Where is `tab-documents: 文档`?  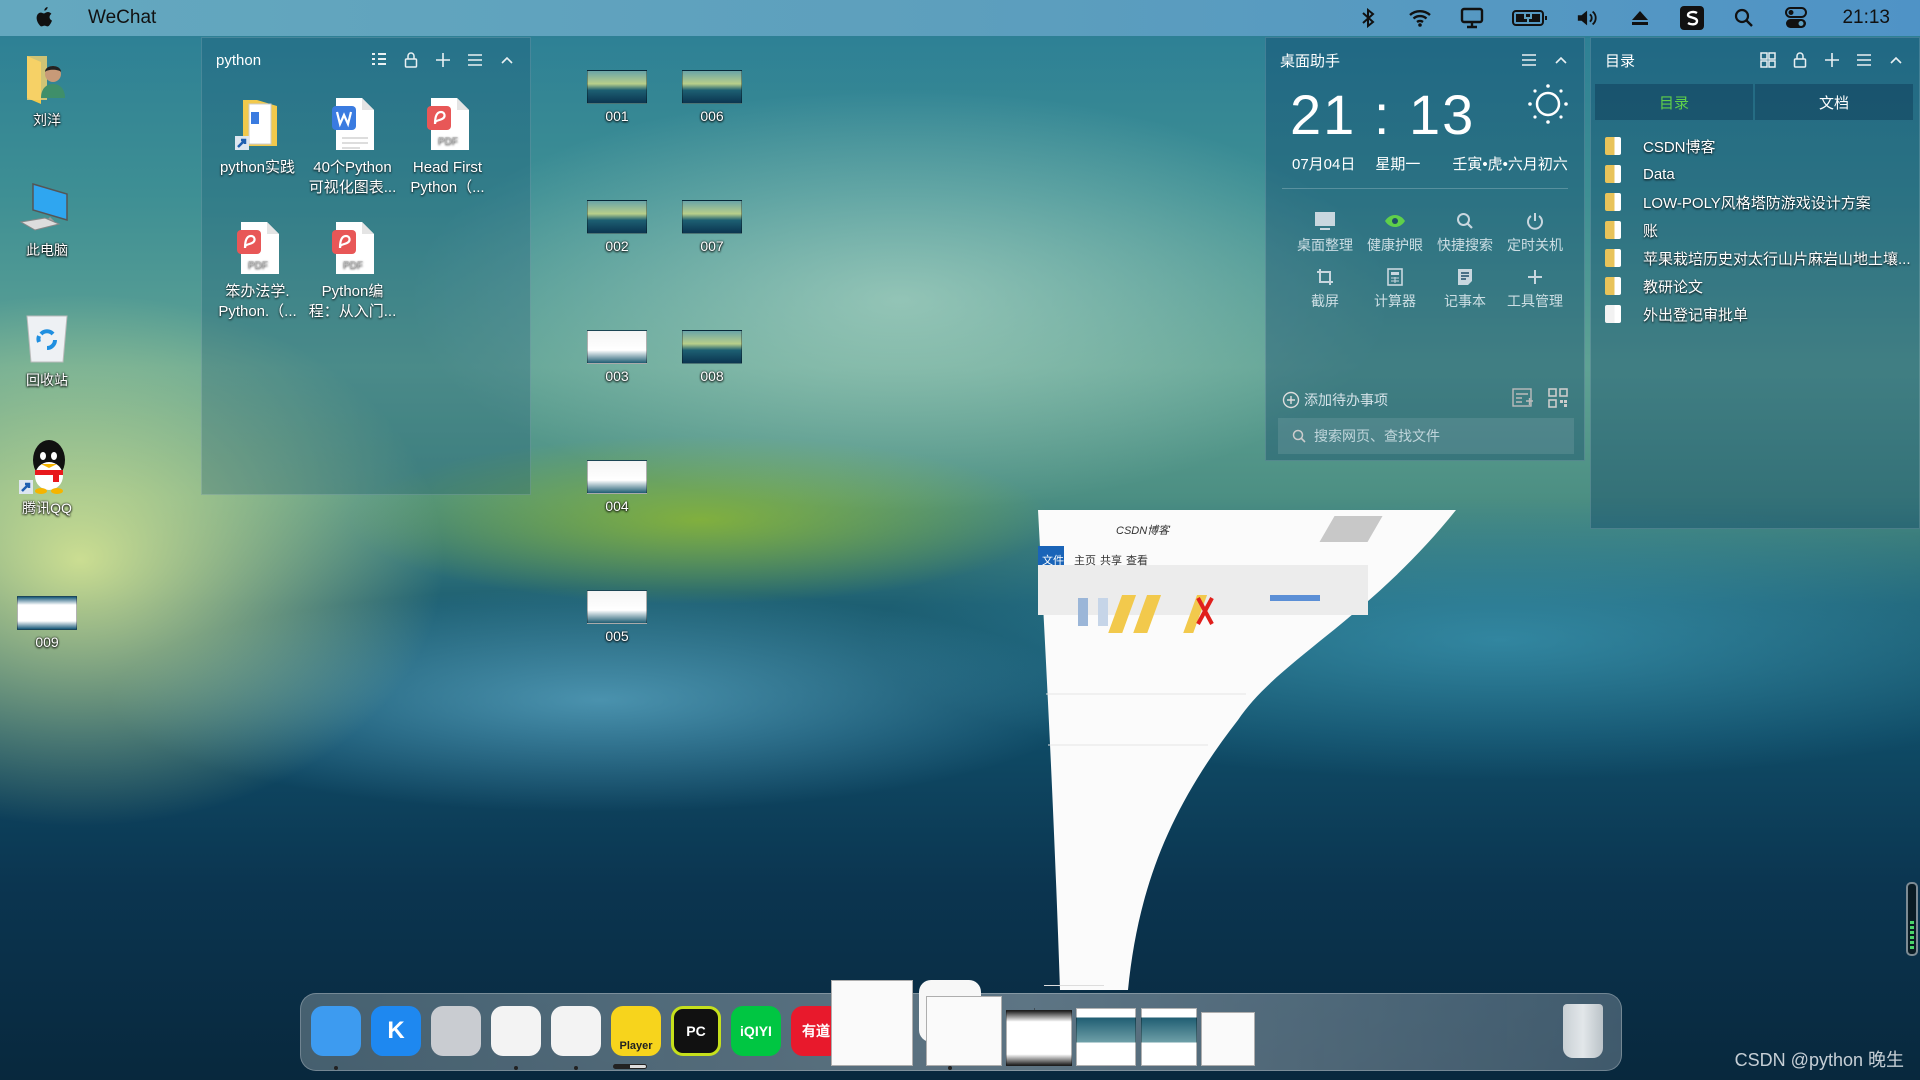 tab-documents: 文档 is located at coordinates (1834, 102).